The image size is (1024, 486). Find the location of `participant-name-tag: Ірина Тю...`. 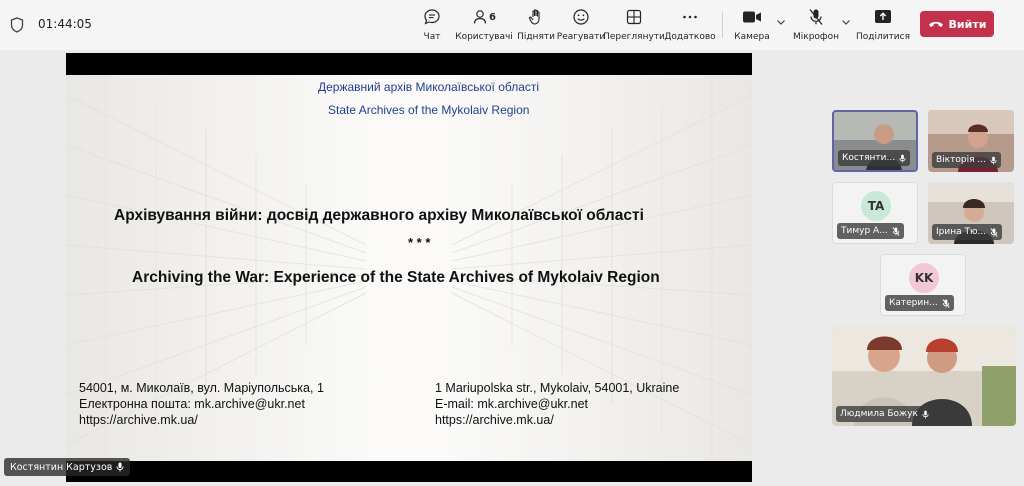

participant-name-tag: Ірина Тю... is located at coordinates (967, 232).